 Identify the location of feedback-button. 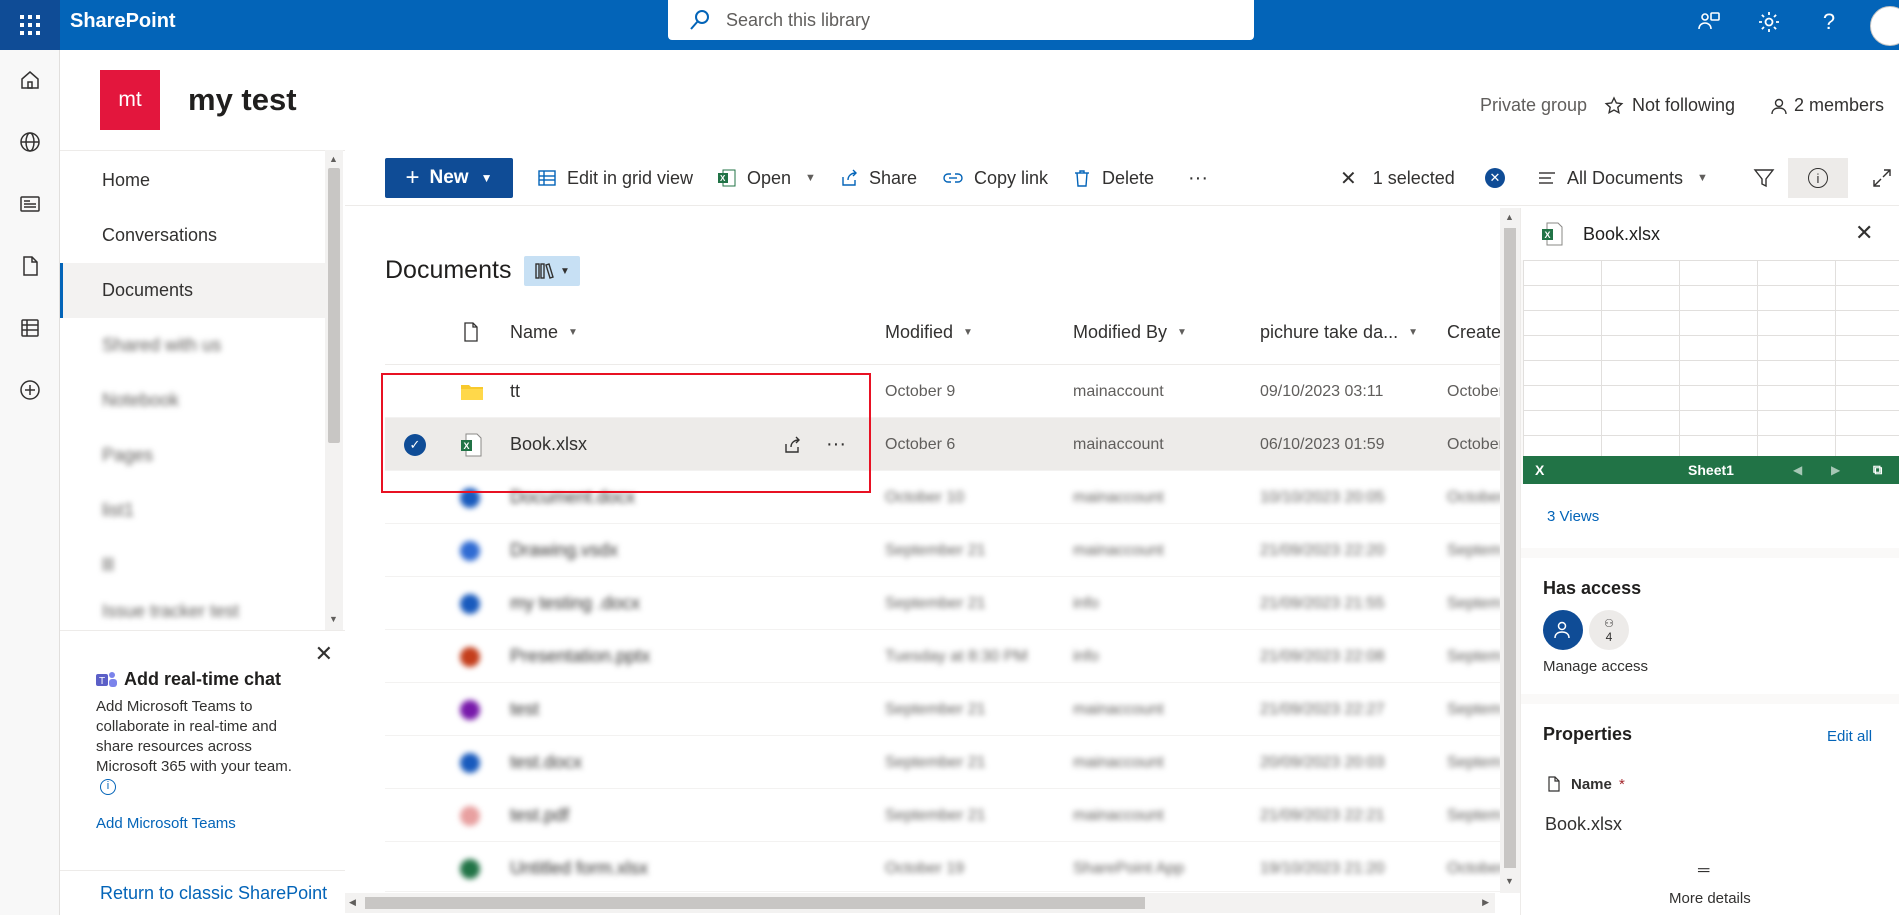
(1709, 22).